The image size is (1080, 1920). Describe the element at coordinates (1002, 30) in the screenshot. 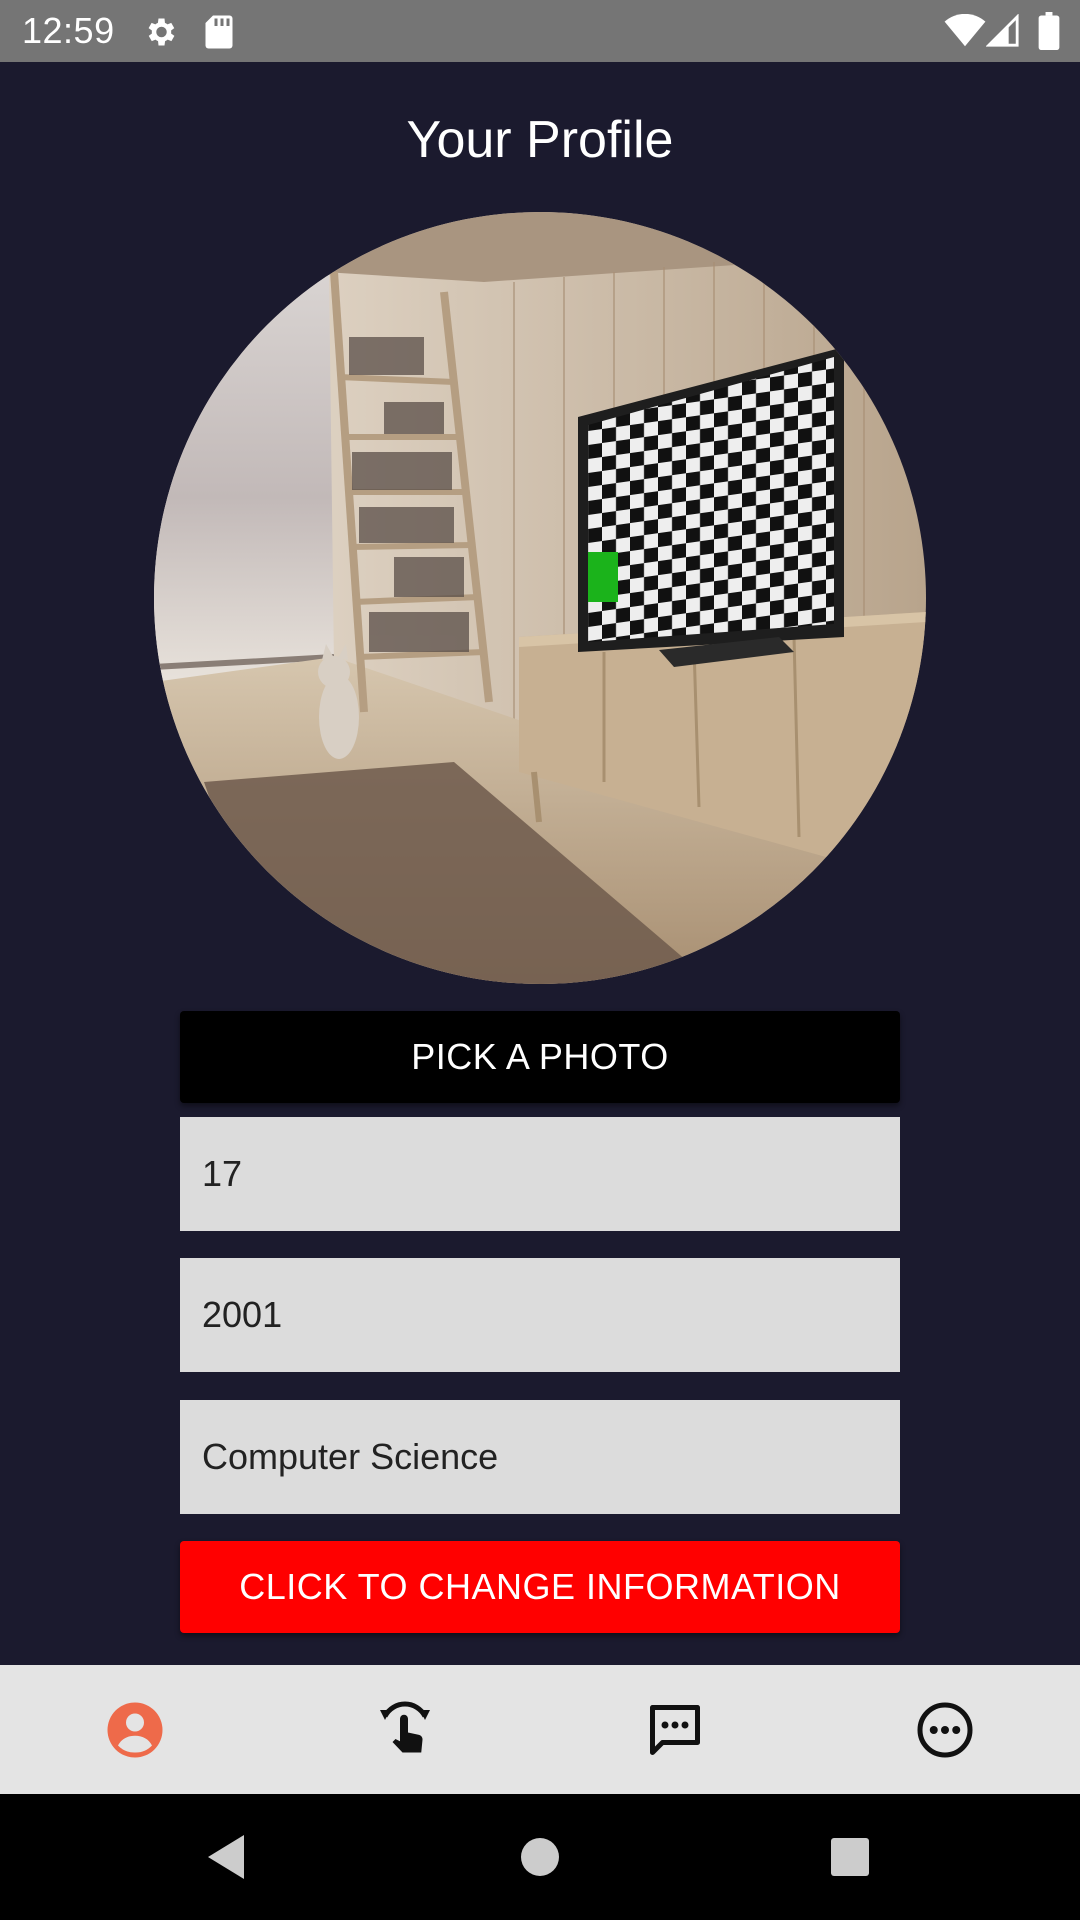

I see `signal-icon` at that location.